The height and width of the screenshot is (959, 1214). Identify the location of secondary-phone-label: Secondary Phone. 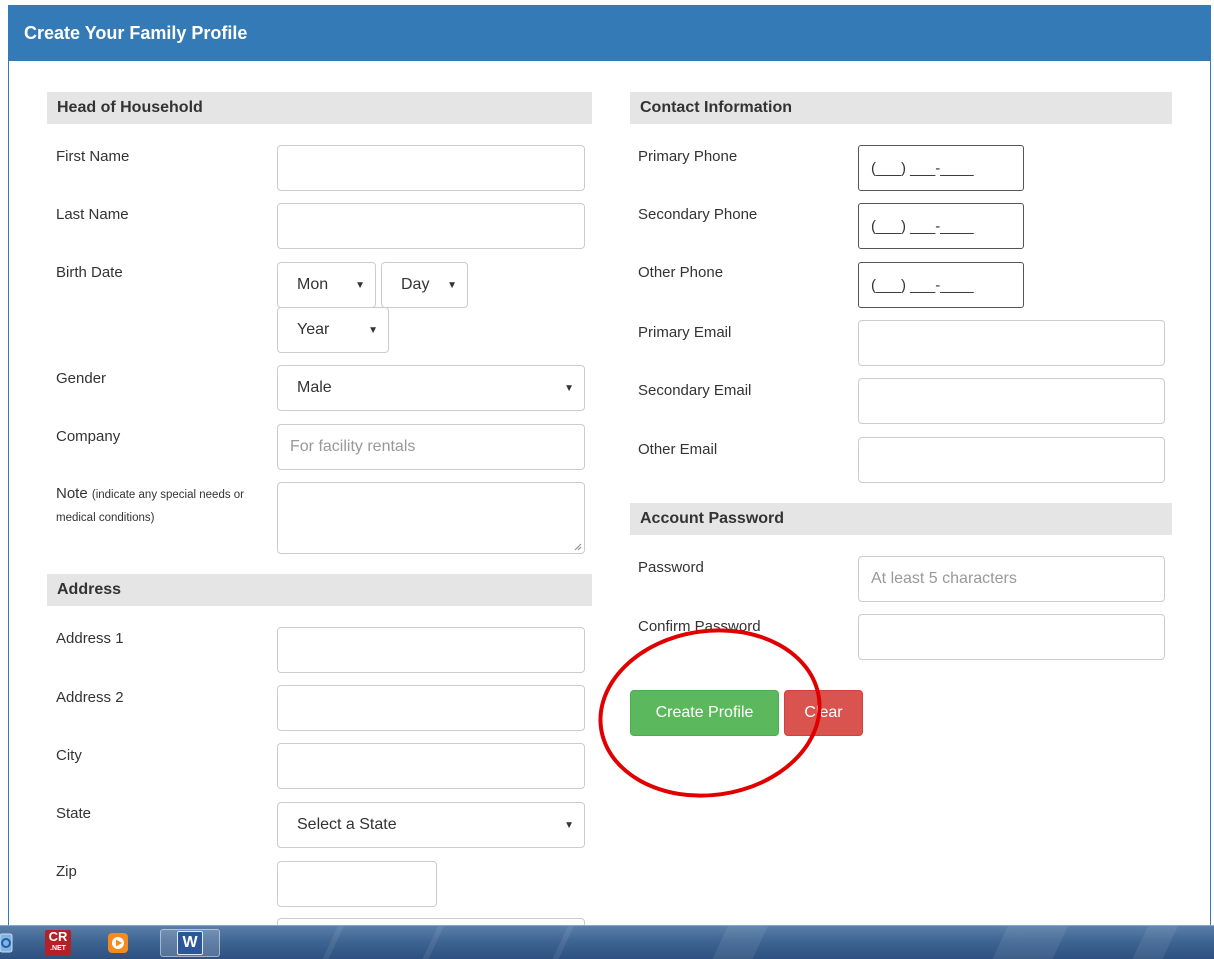
(698, 214).